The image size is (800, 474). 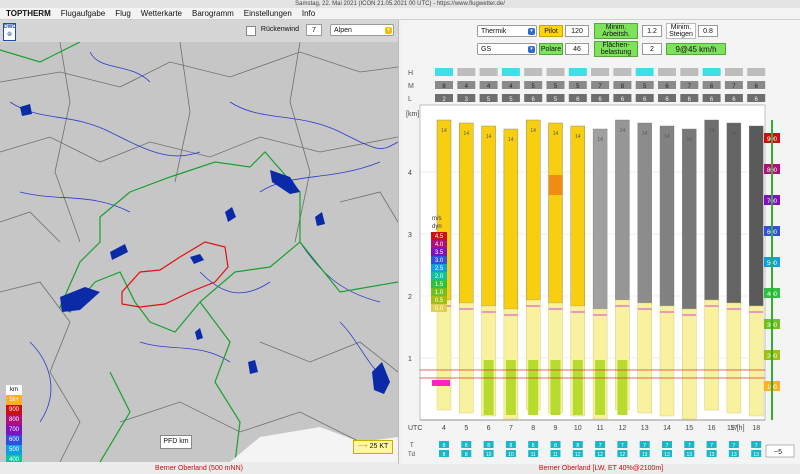 I want to click on mode-select: Thermik ▾, so click(x=507, y=31).